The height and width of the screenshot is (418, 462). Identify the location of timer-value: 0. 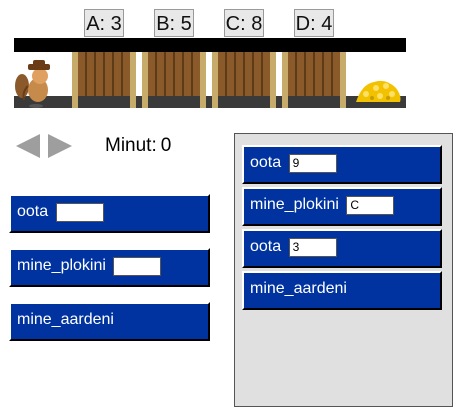
(166, 145).